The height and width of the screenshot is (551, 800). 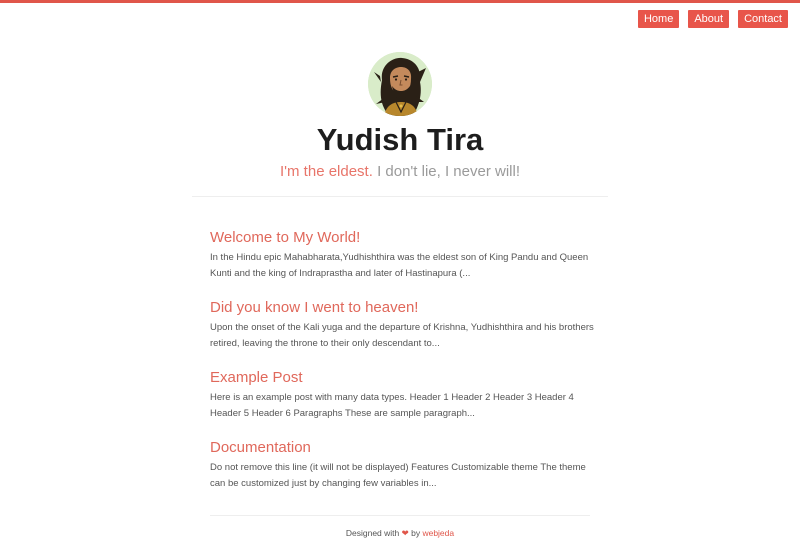 I want to click on top-accent-bar, so click(x=400, y=1).